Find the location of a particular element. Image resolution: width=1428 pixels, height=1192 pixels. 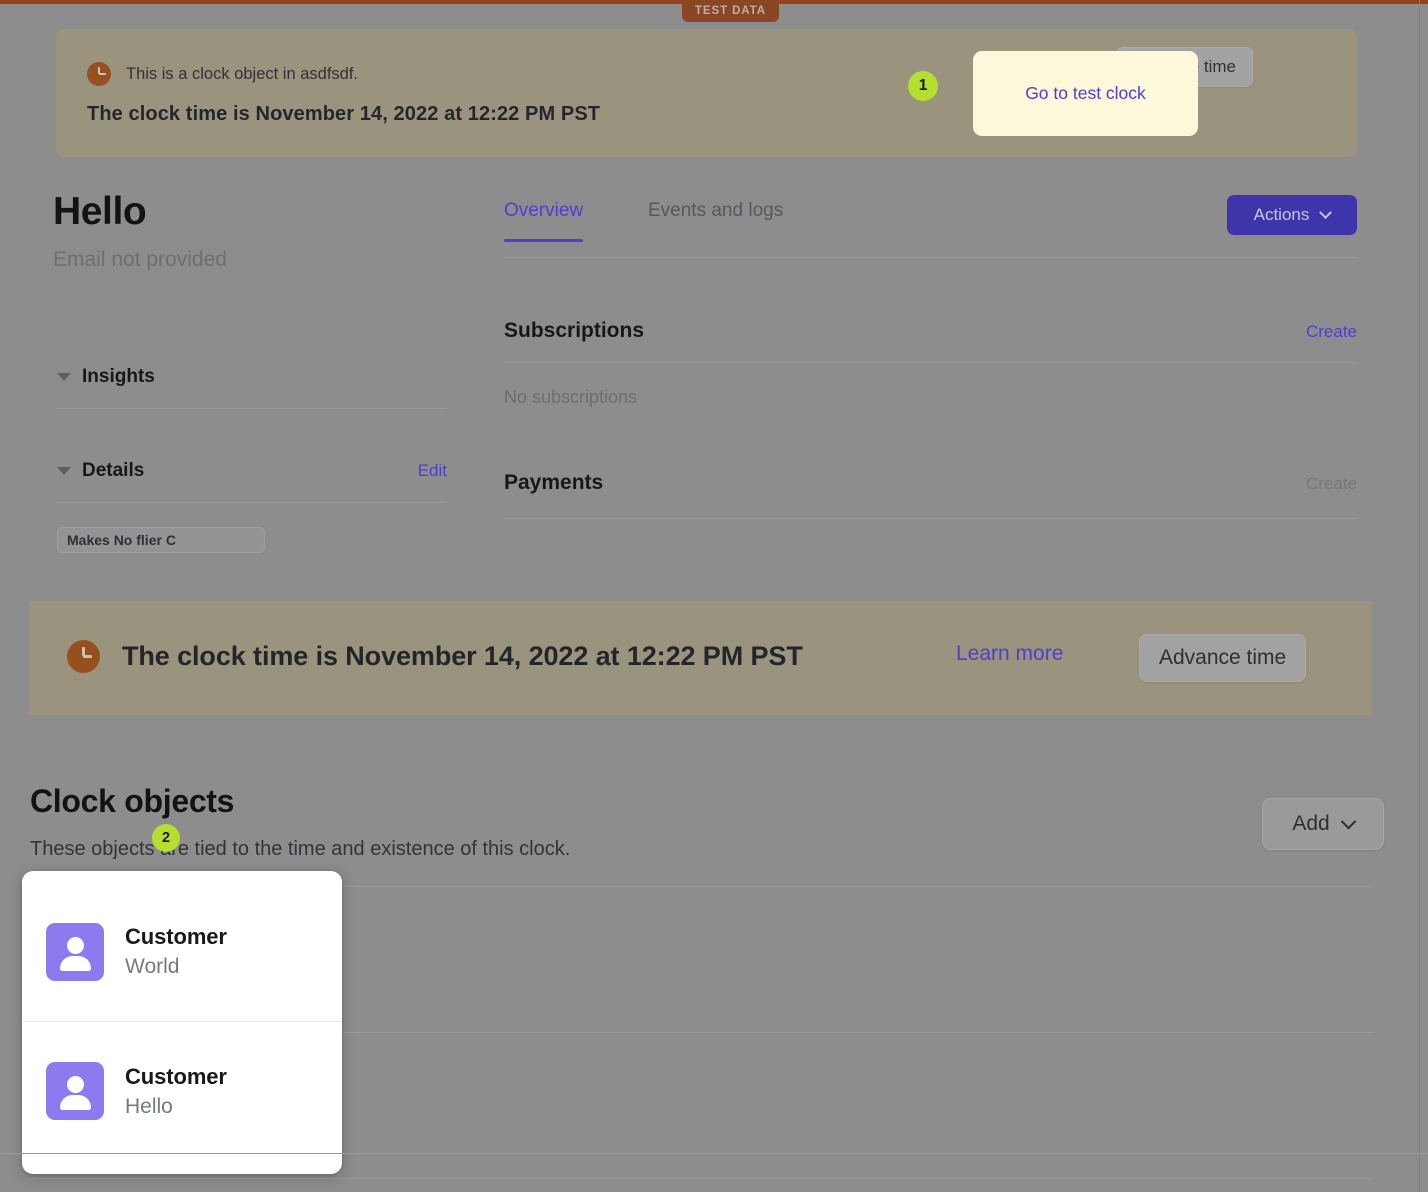

create-subscription-link: Create is located at coordinates (1331, 332).